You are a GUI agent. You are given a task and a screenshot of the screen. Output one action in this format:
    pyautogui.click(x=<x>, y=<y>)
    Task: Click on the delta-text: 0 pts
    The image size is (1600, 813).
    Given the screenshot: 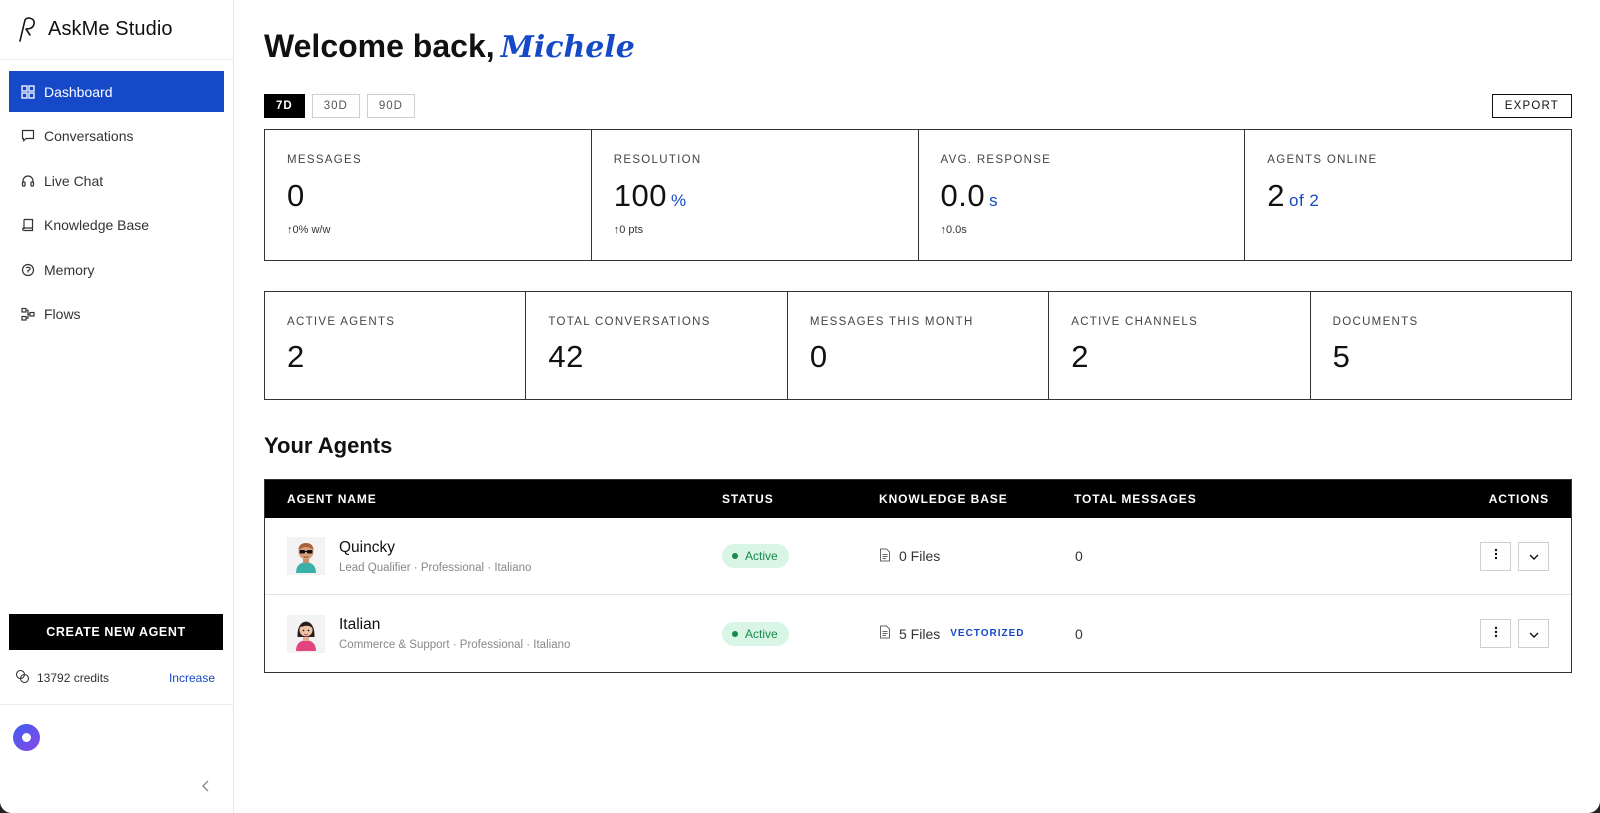 What is the action you would take?
    pyautogui.click(x=631, y=230)
    